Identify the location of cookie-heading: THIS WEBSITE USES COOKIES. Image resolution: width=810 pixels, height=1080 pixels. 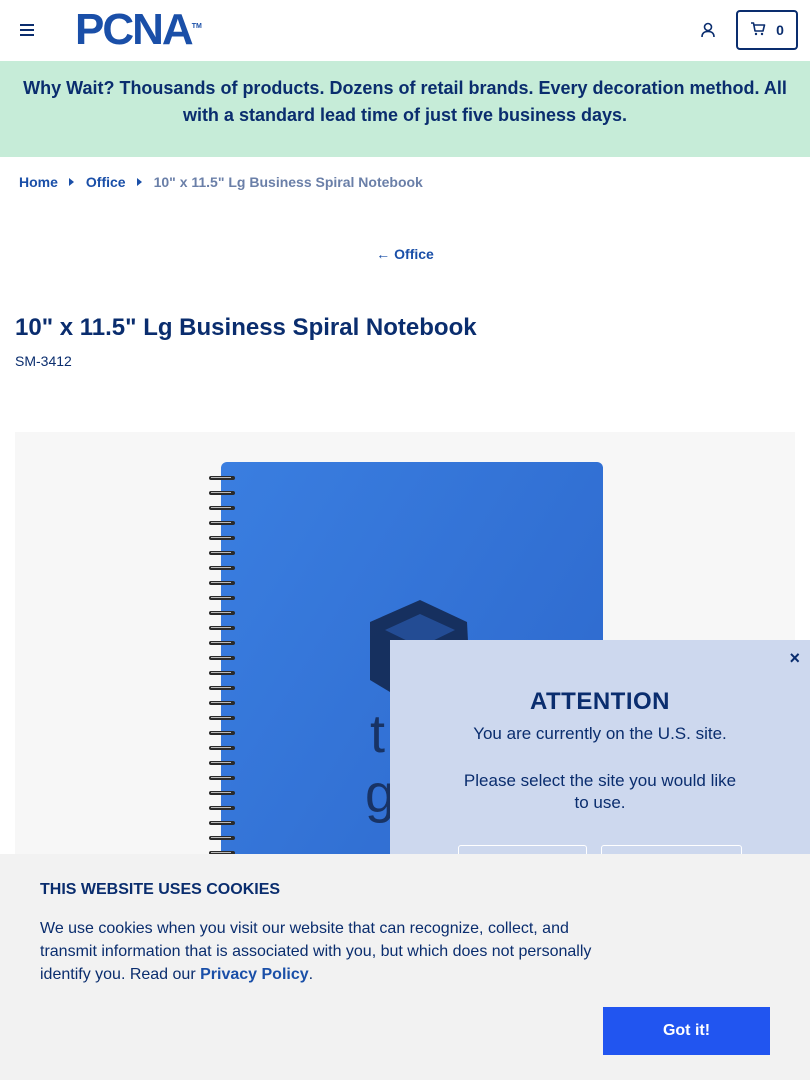
(160, 889).